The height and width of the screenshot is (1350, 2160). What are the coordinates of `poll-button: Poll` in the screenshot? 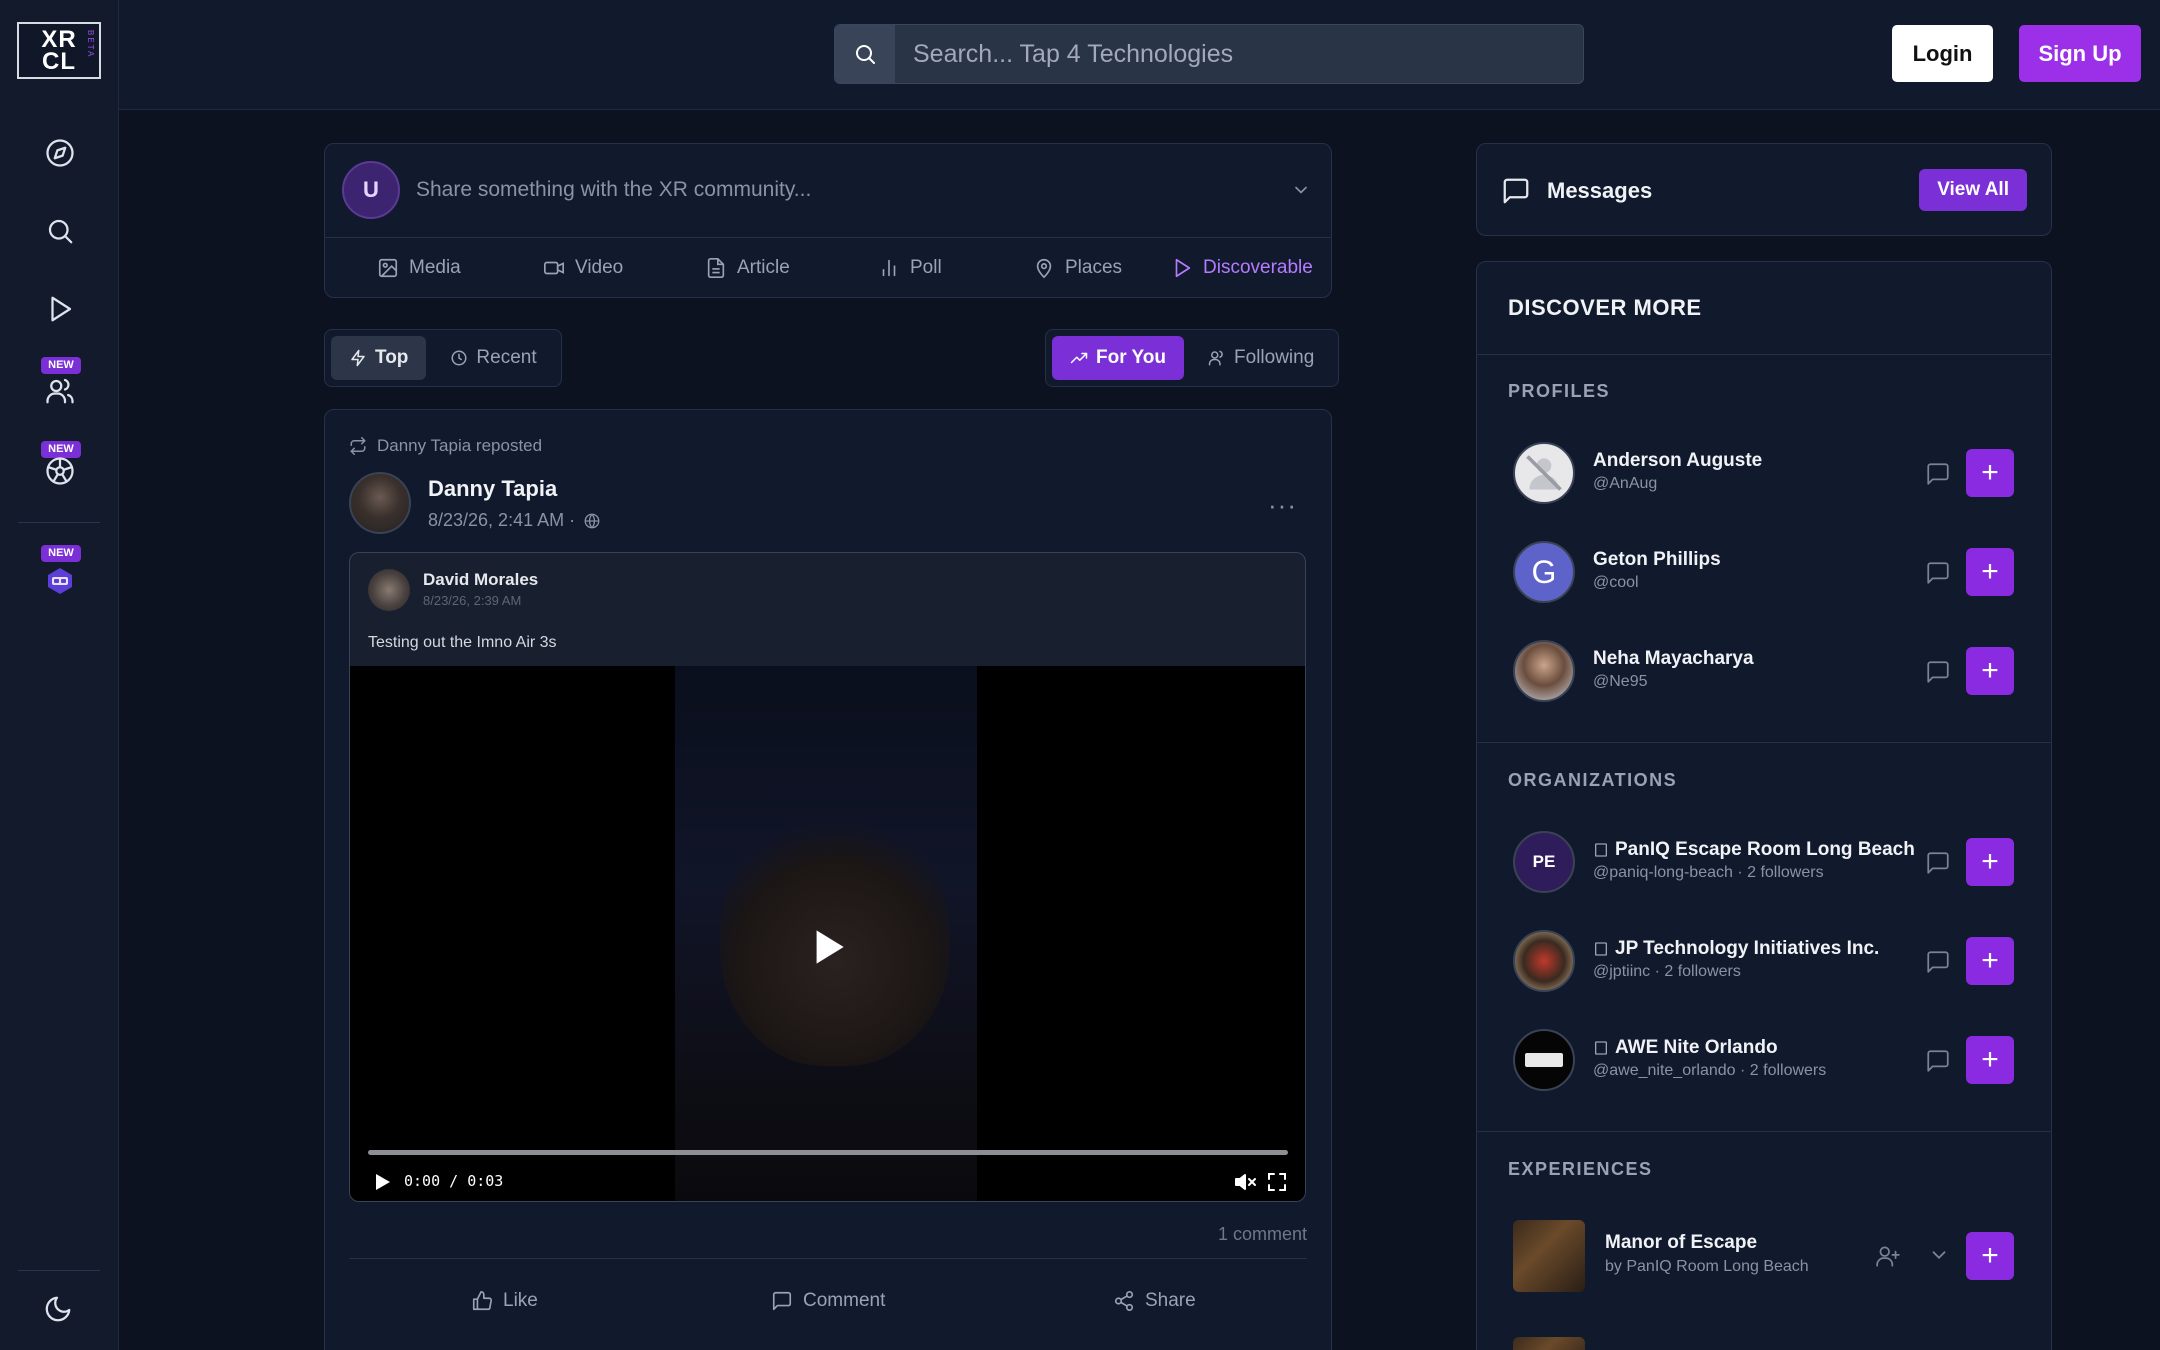 It's located at (910, 268).